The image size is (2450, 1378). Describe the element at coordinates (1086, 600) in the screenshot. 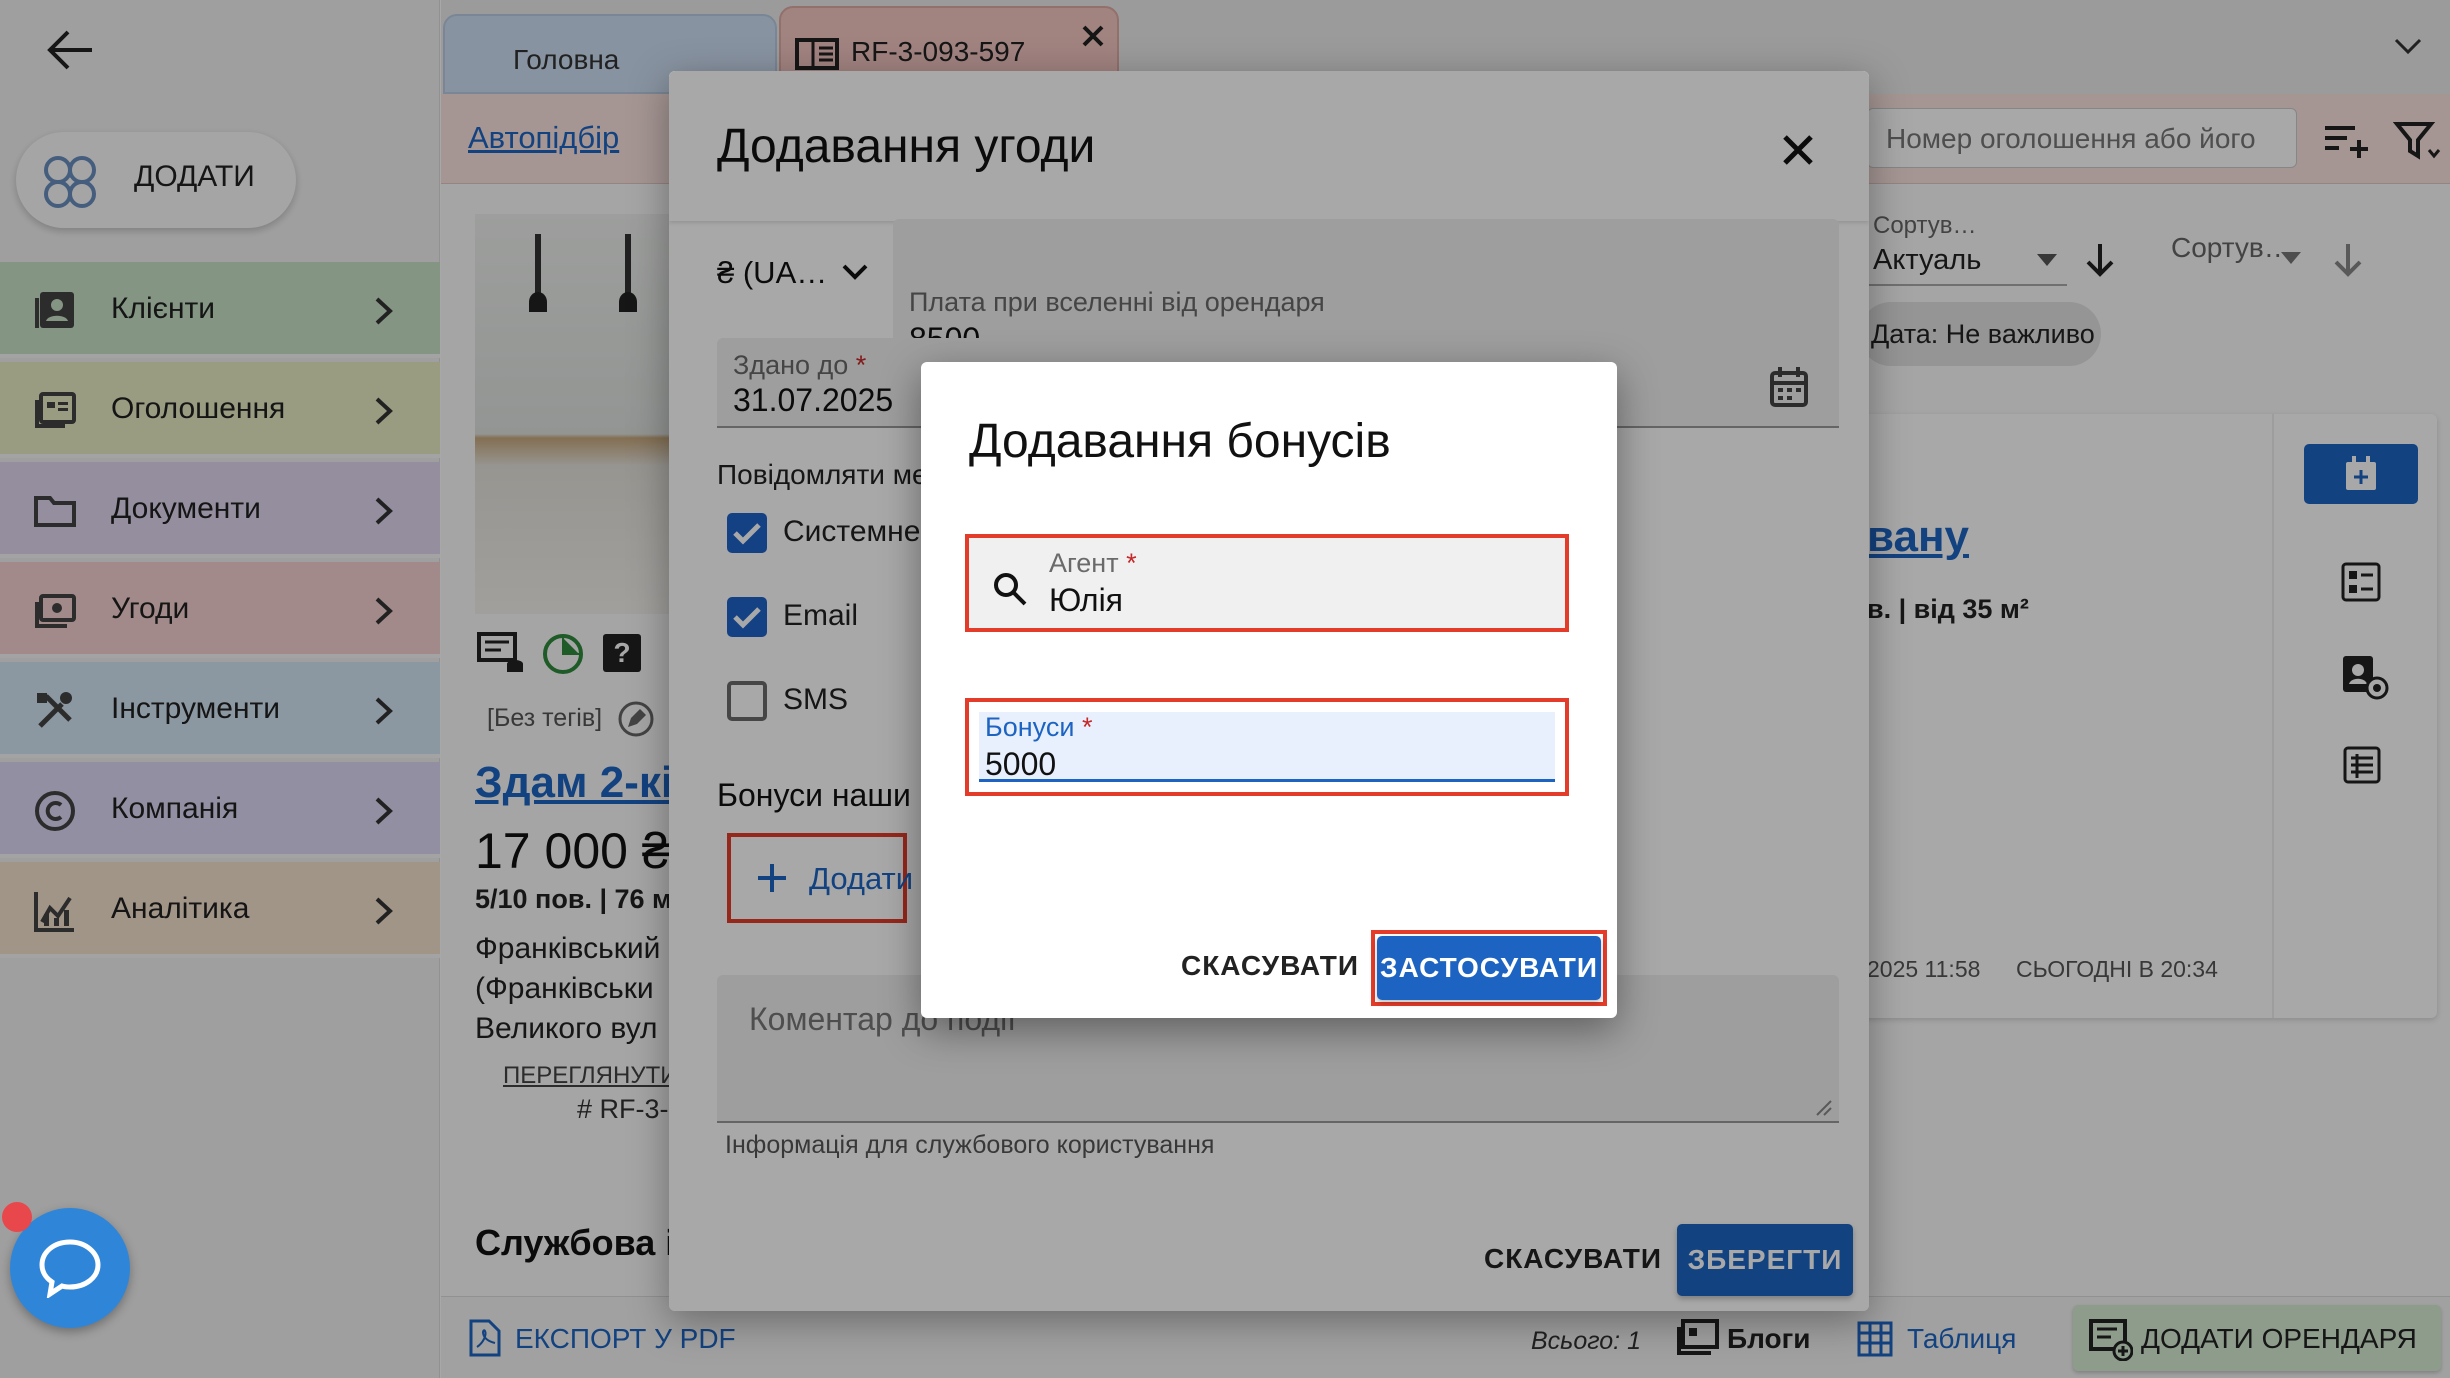

I see `agent-value: Юлія` at that location.